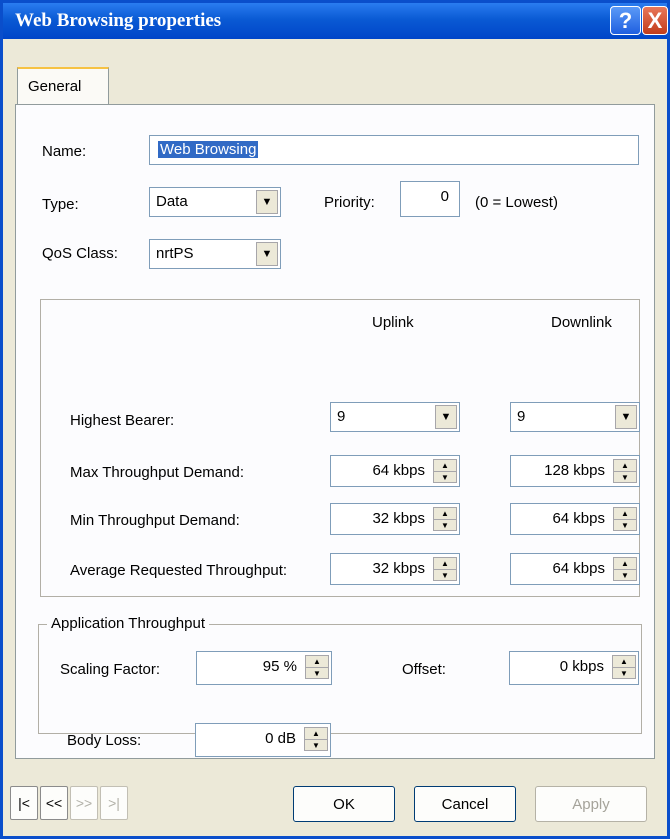 The width and height of the screenshot is (670, 839). Describe the element at coordinates (104, 740) in the screenshot. I see `body-loss-label: Body Loss:` at that location.